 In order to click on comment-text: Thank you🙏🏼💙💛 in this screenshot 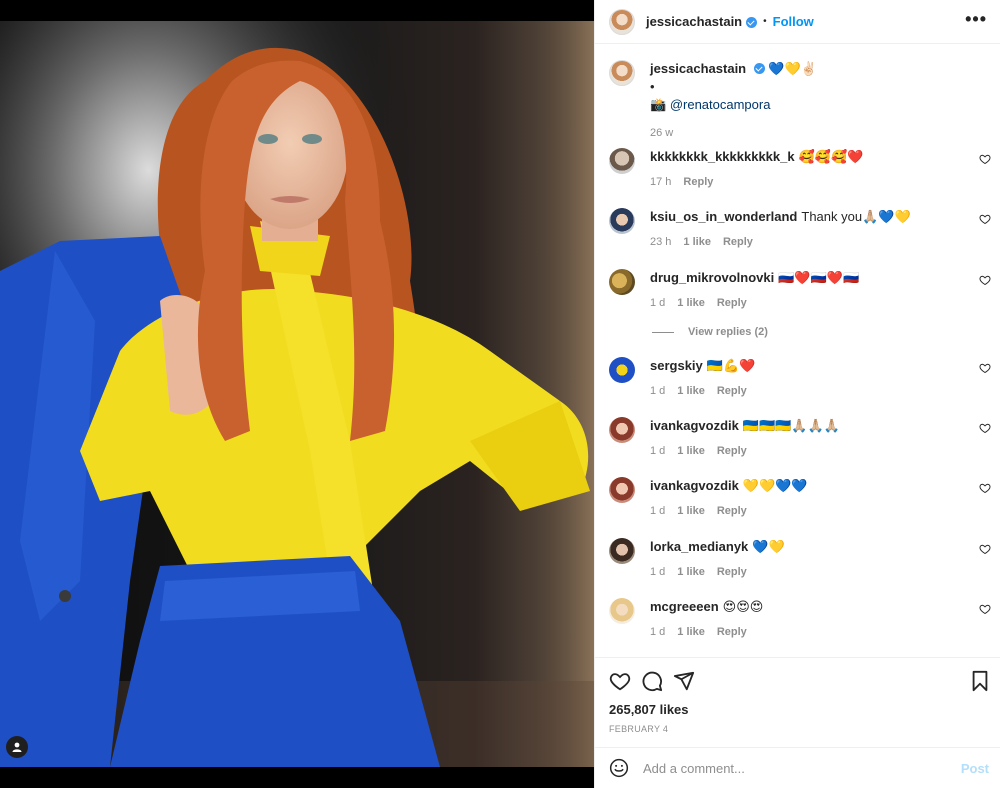, I will do `click(856, 216)`.